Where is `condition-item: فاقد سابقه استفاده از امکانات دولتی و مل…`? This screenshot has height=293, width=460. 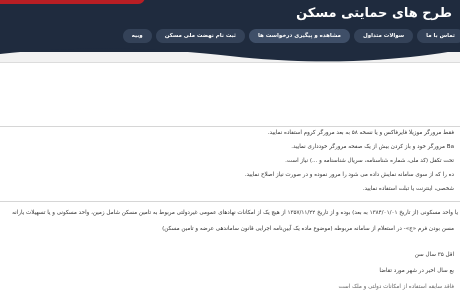
condition-item: فاقد سابقه استفاده از امکانات دولتی و مل… is located at coordinates (396, 287).